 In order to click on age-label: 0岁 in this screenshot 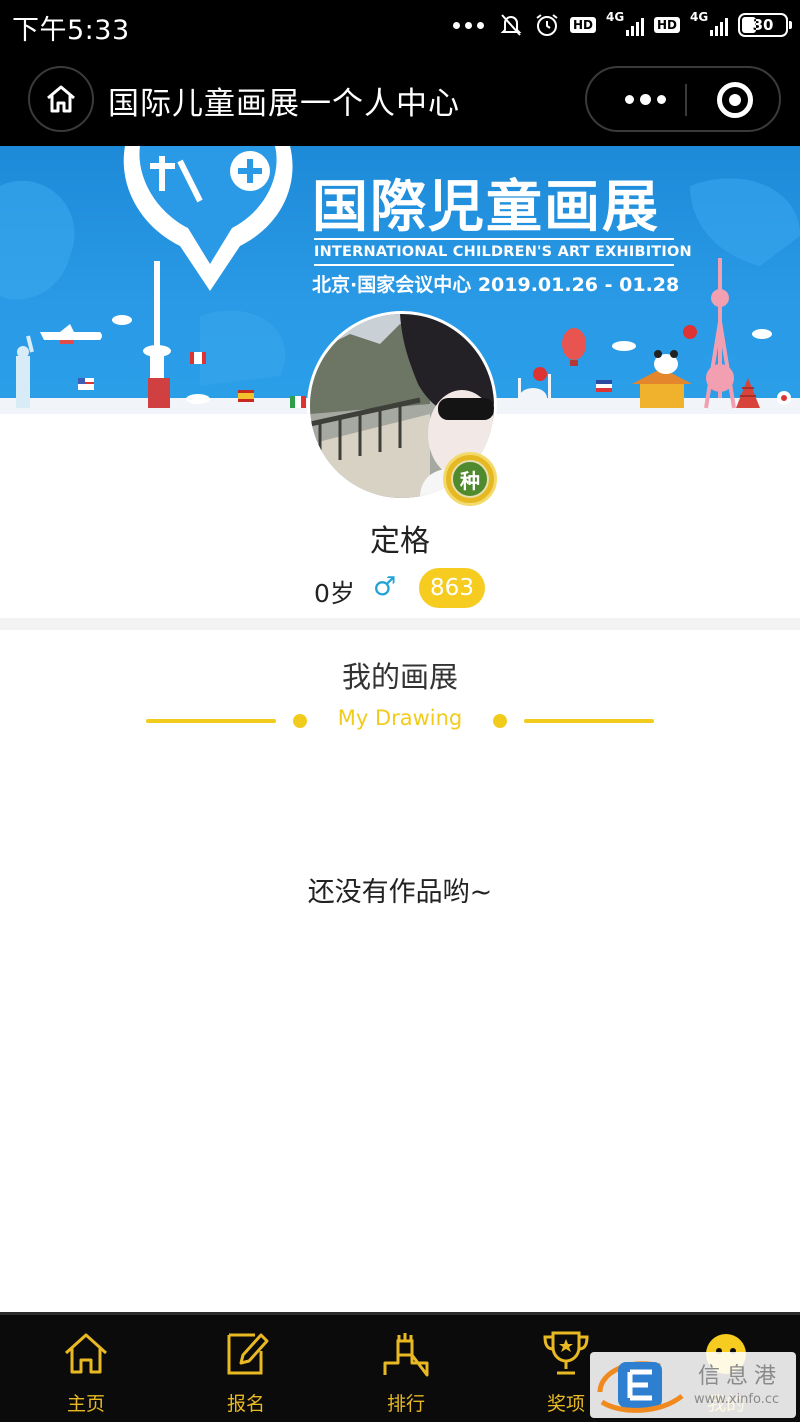, I will do `click(334, 593)`.